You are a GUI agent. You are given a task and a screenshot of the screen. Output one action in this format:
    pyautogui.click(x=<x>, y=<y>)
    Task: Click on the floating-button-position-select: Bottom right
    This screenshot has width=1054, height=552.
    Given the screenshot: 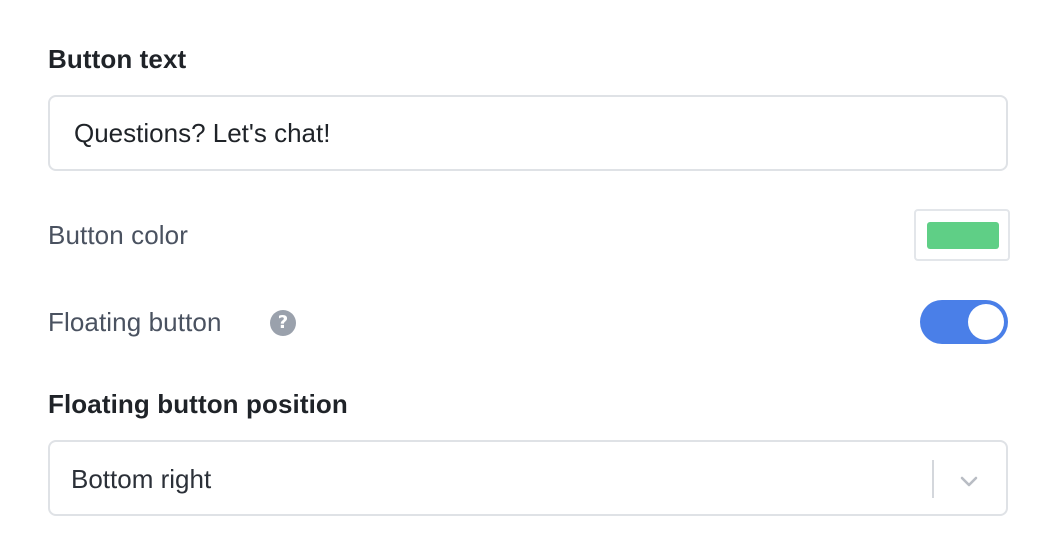 What is the action you would take?
    pyautogui.click(x=528, y=478)
    